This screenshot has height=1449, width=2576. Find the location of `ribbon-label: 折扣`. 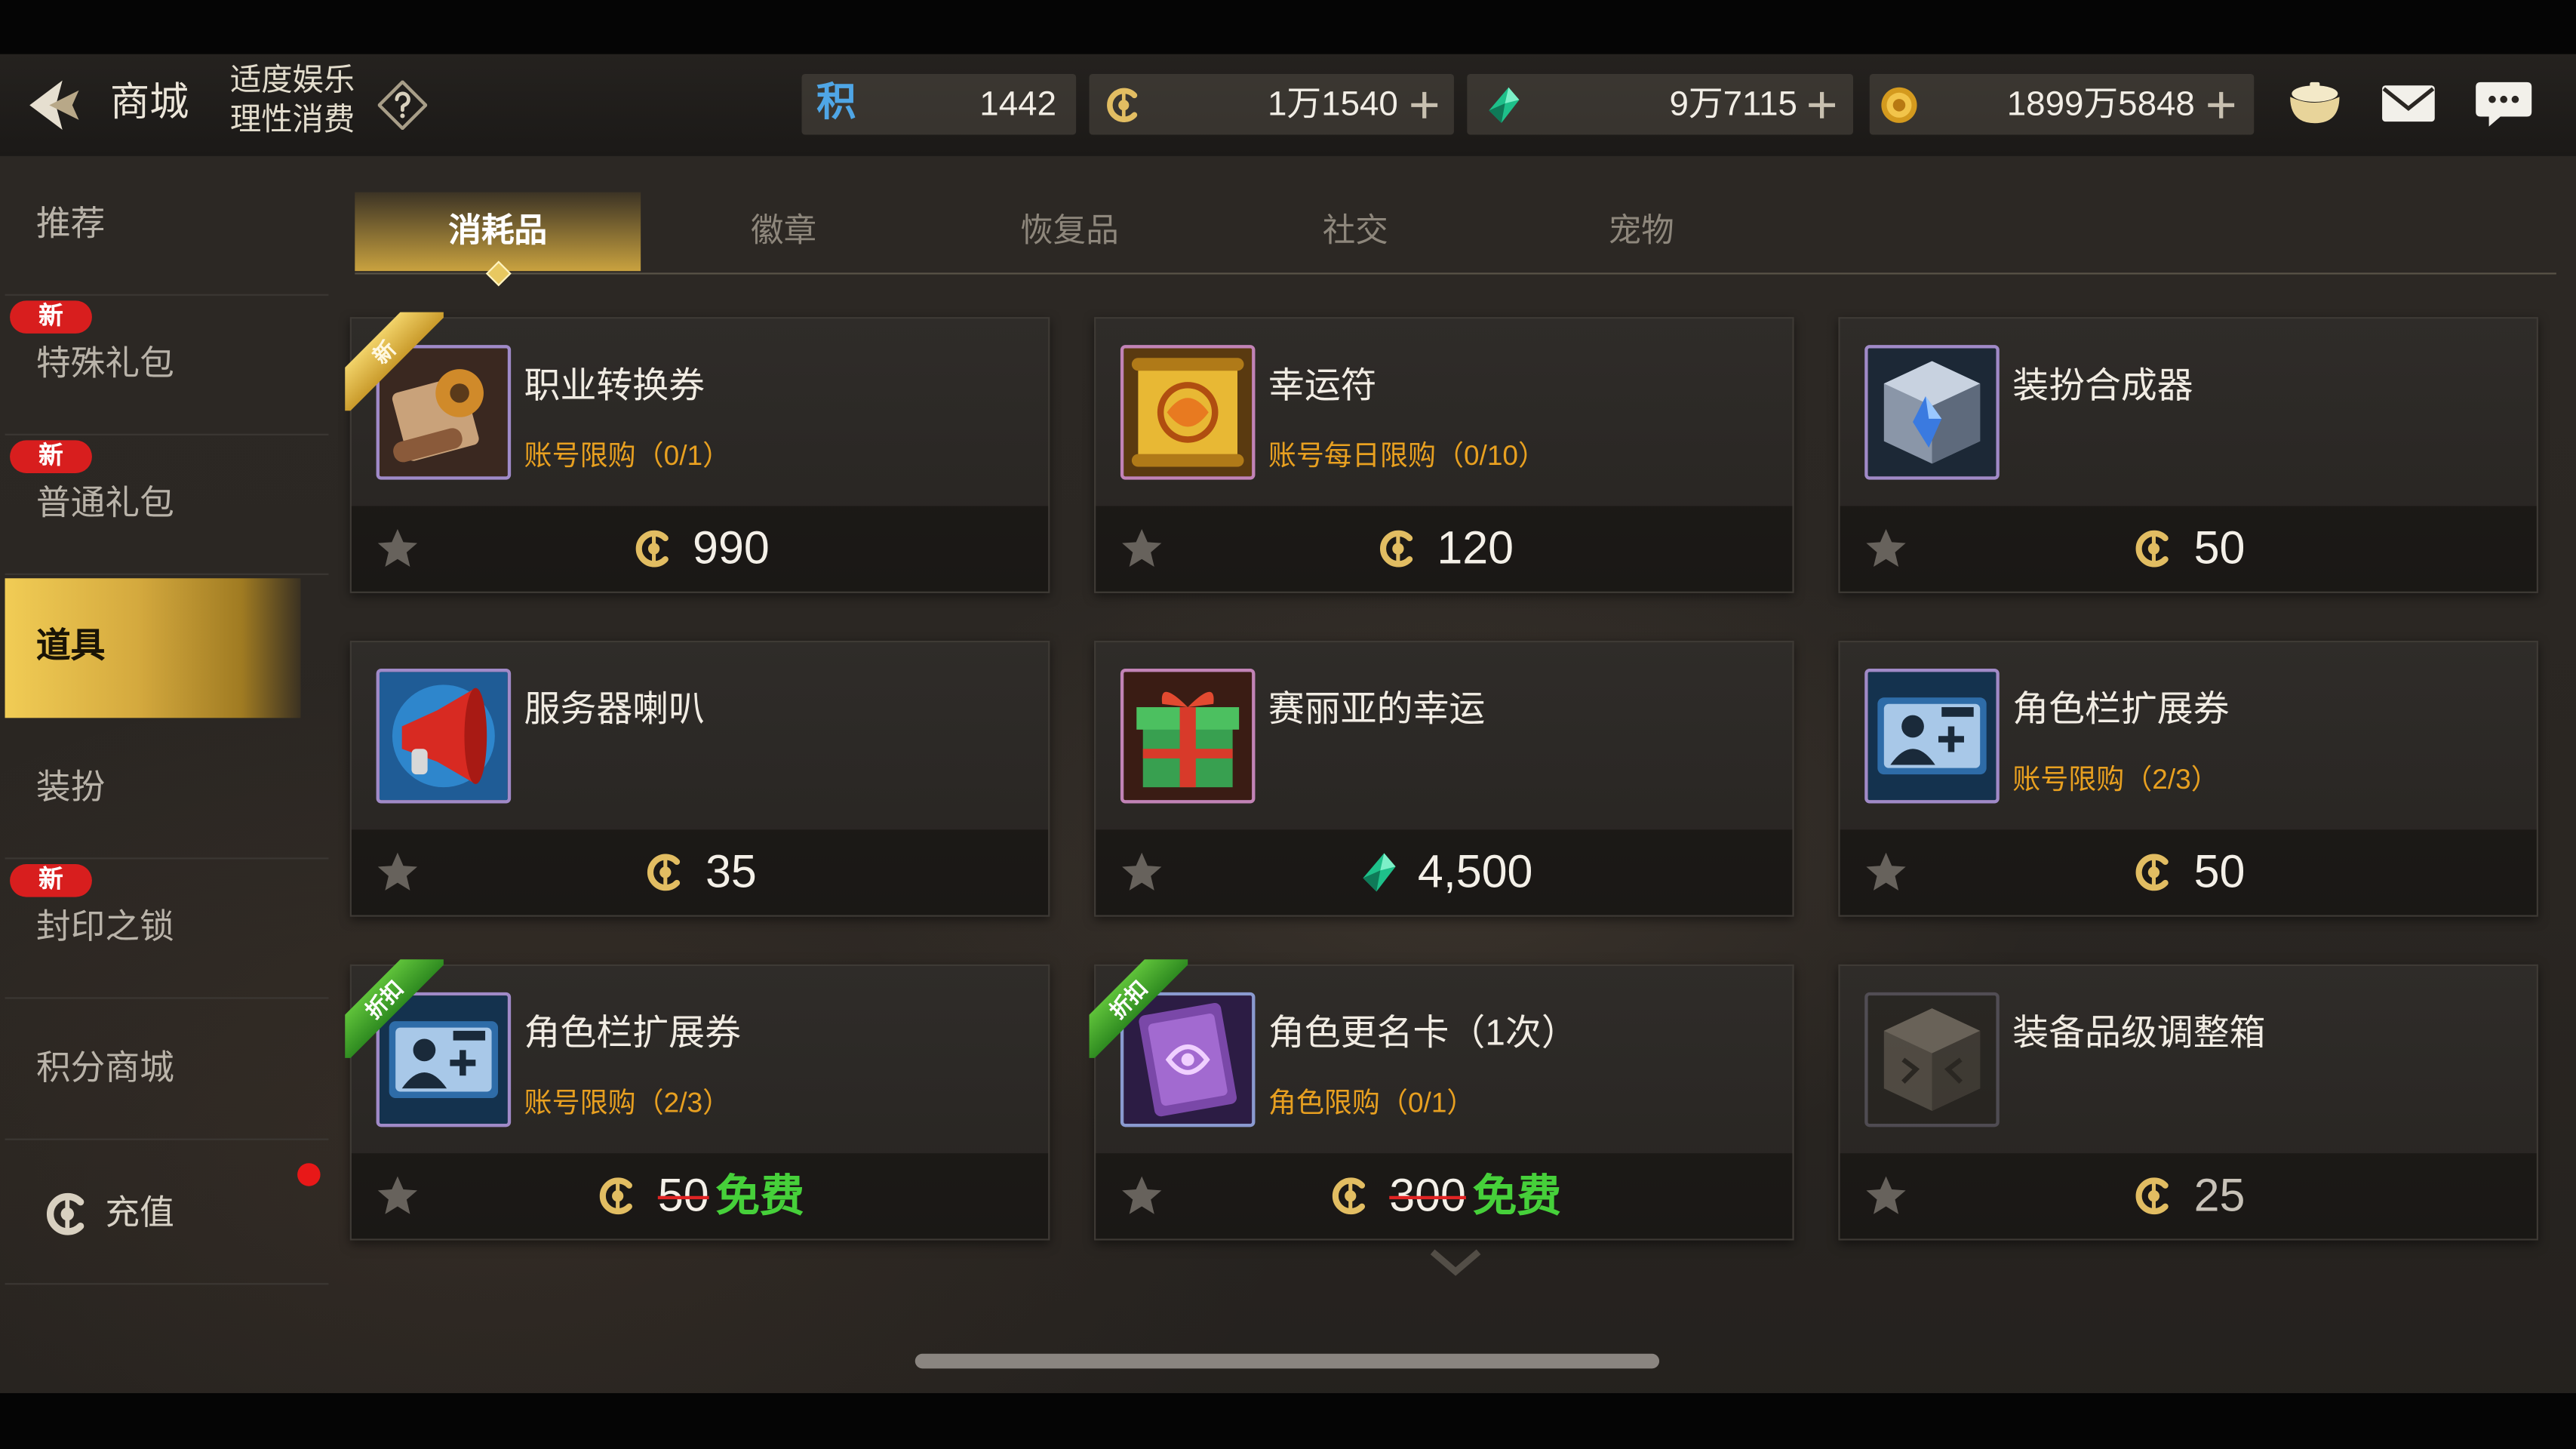

ribbon-label: 折扣 is located at coordinates (1138, 1008).